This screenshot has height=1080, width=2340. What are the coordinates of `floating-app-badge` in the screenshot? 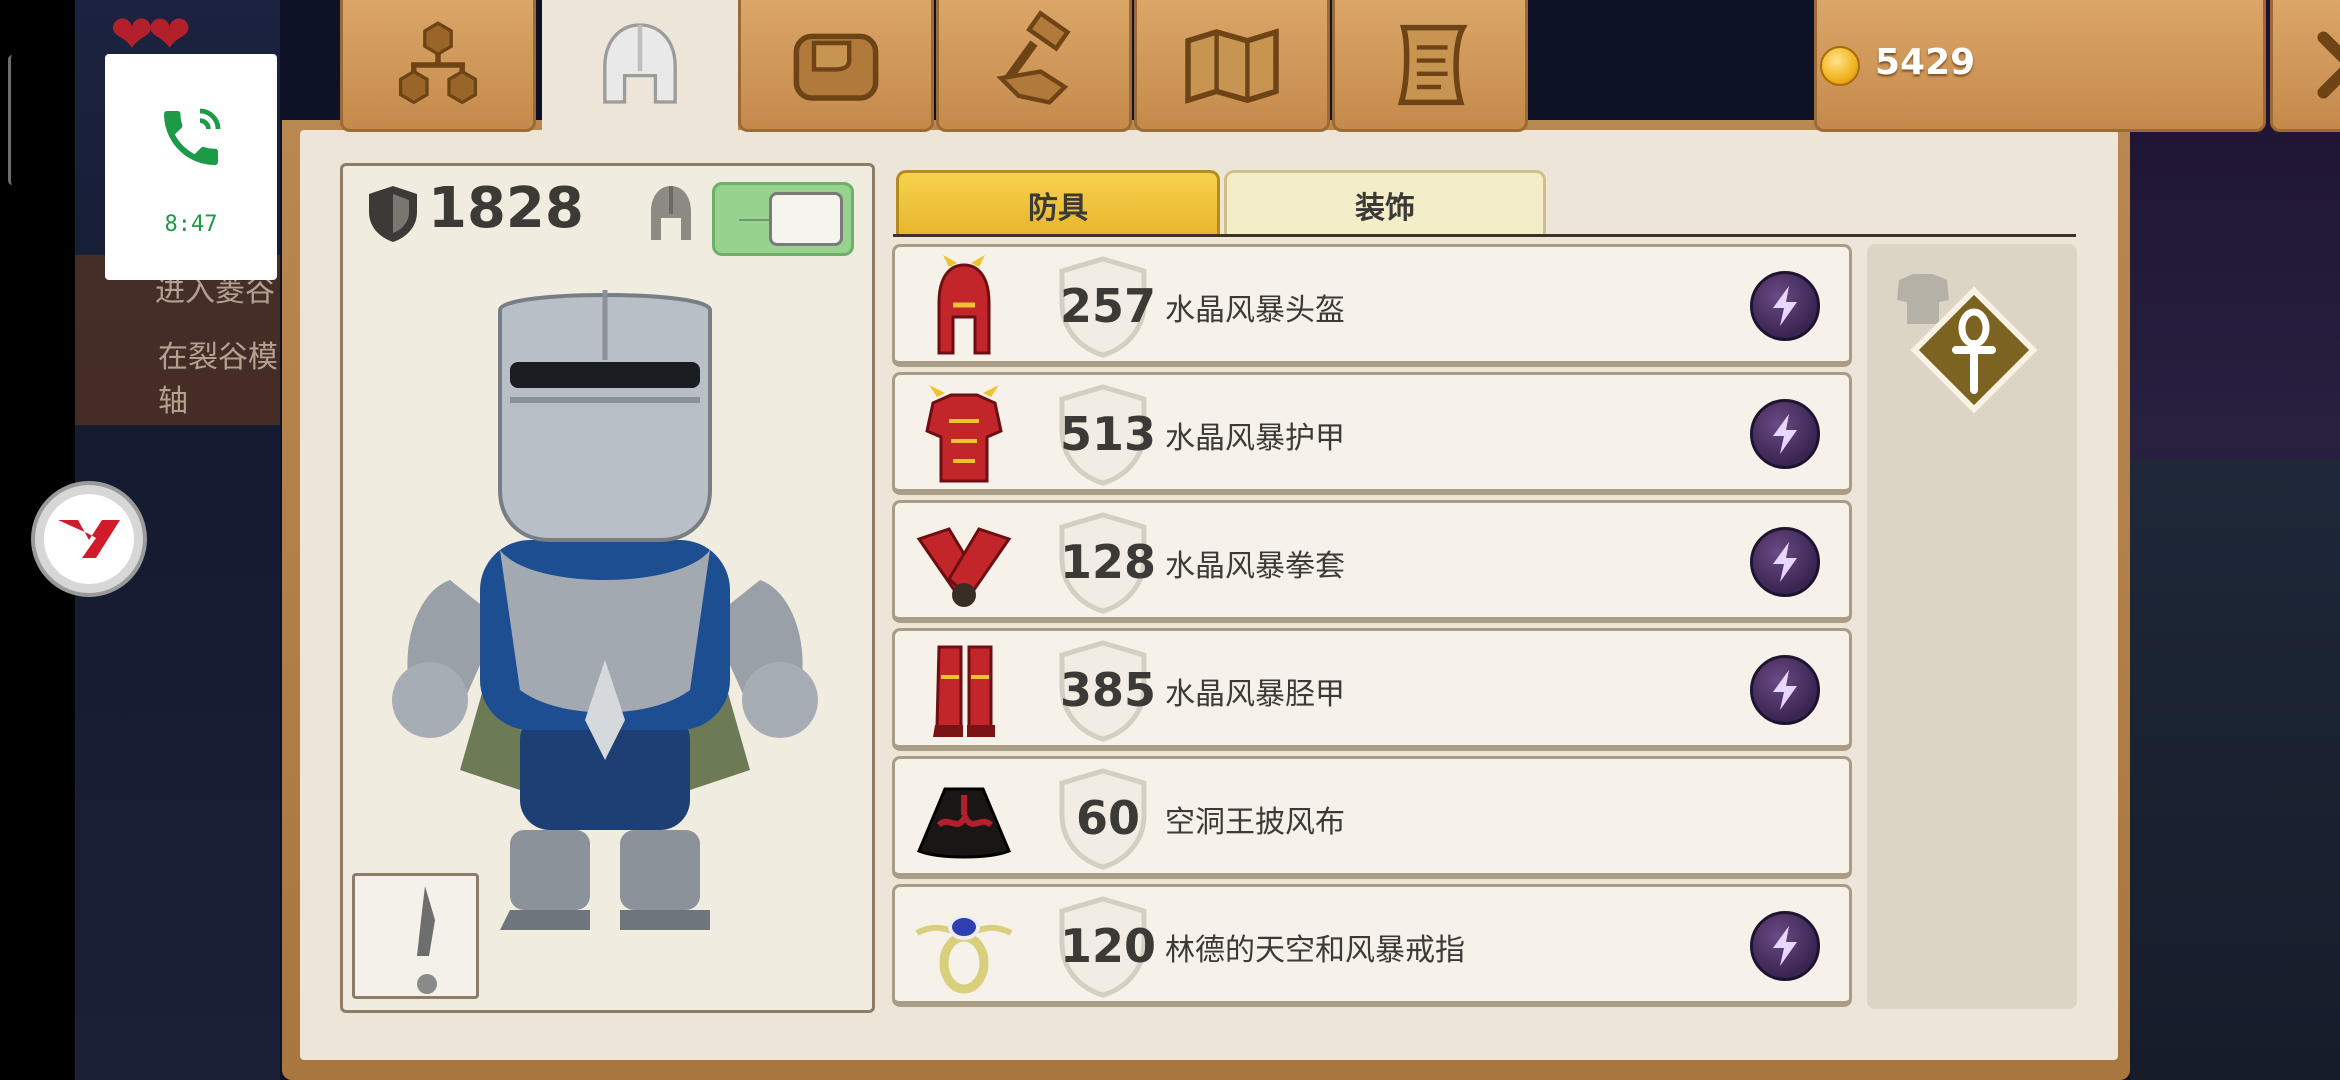 It's located at (89, 539).